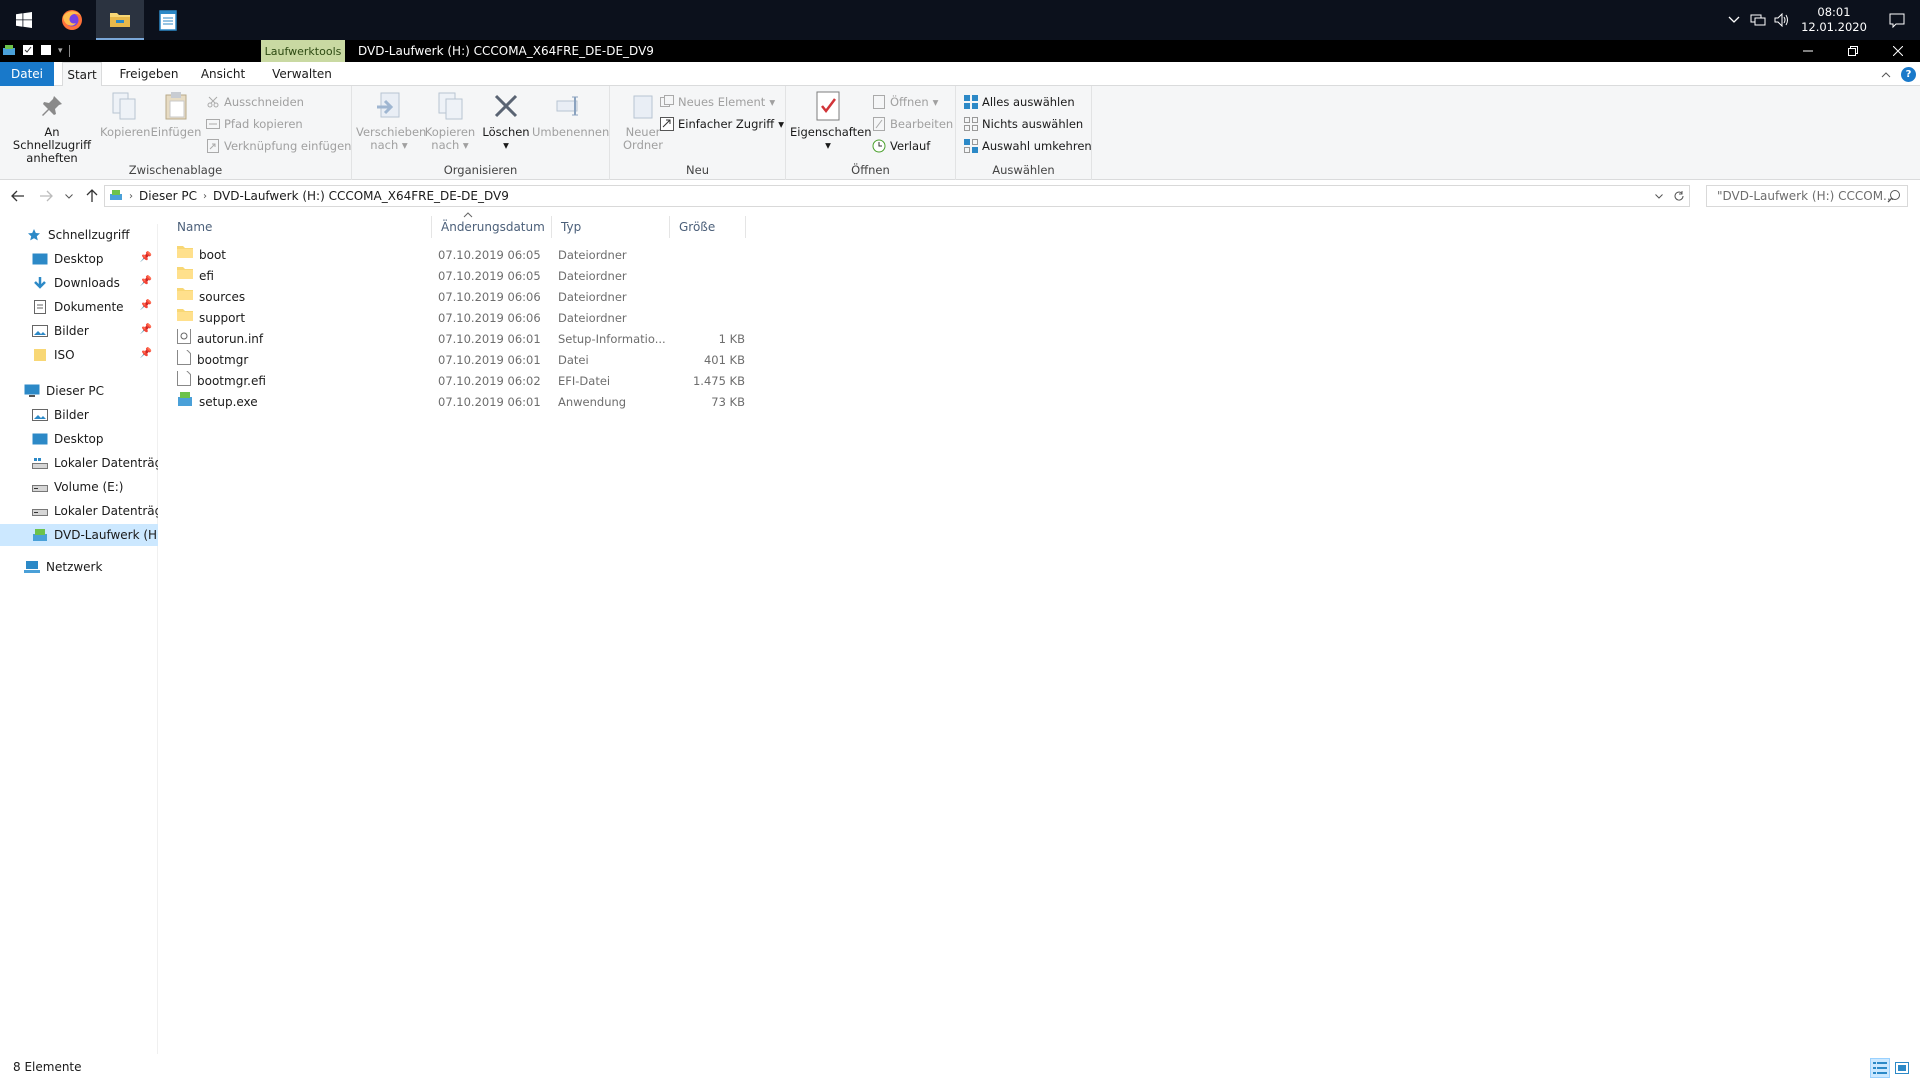 This screenshot has width=1920, height=1080. I want to click on copy-button: Kopieren, so click(125, 114).